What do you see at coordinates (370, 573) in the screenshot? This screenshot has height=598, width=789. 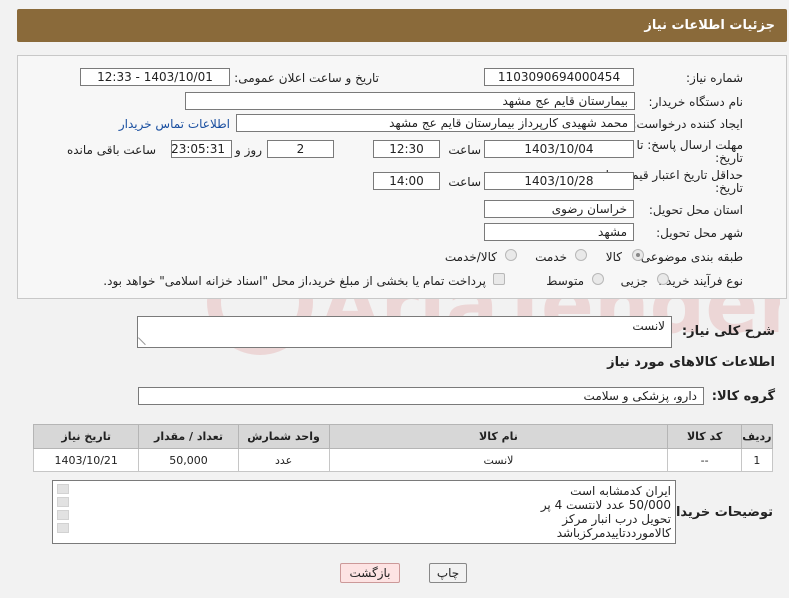 I see `back-button: بازگشت` at bounding box center [370, 573].